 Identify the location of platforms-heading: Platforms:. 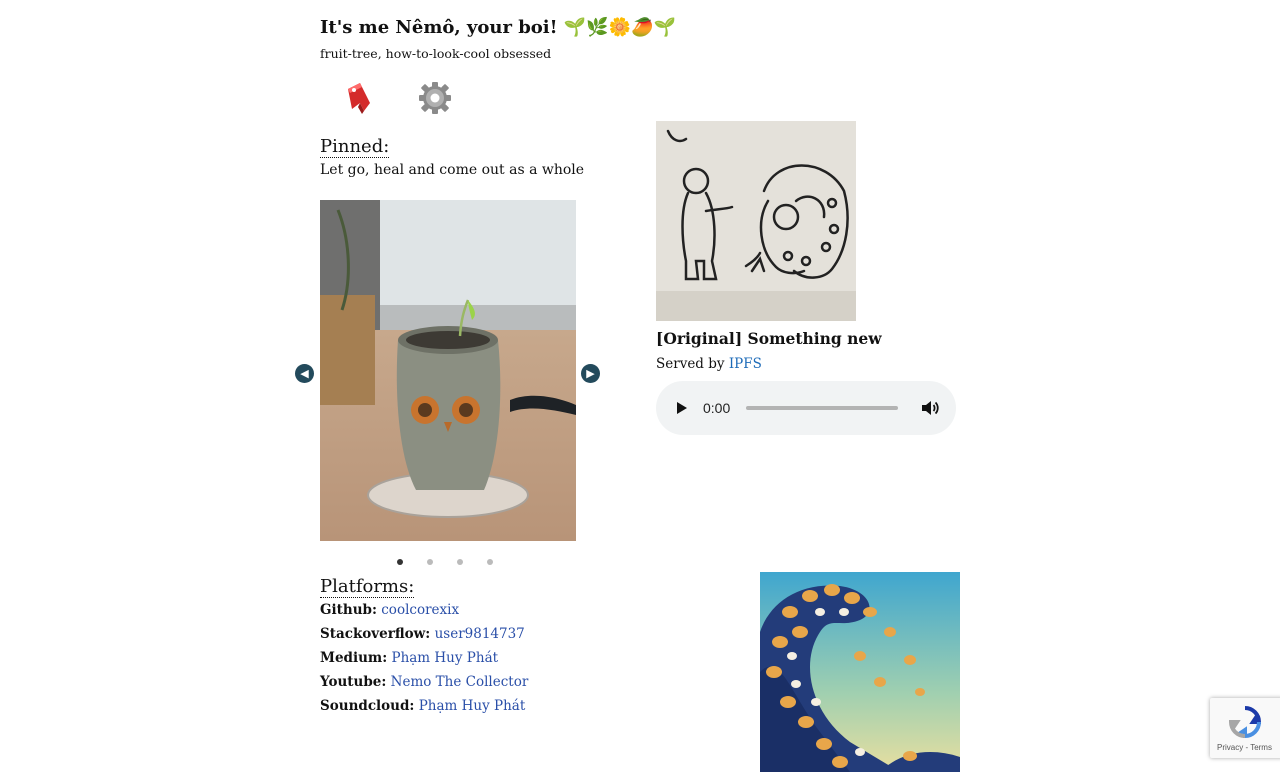
(367, 587).